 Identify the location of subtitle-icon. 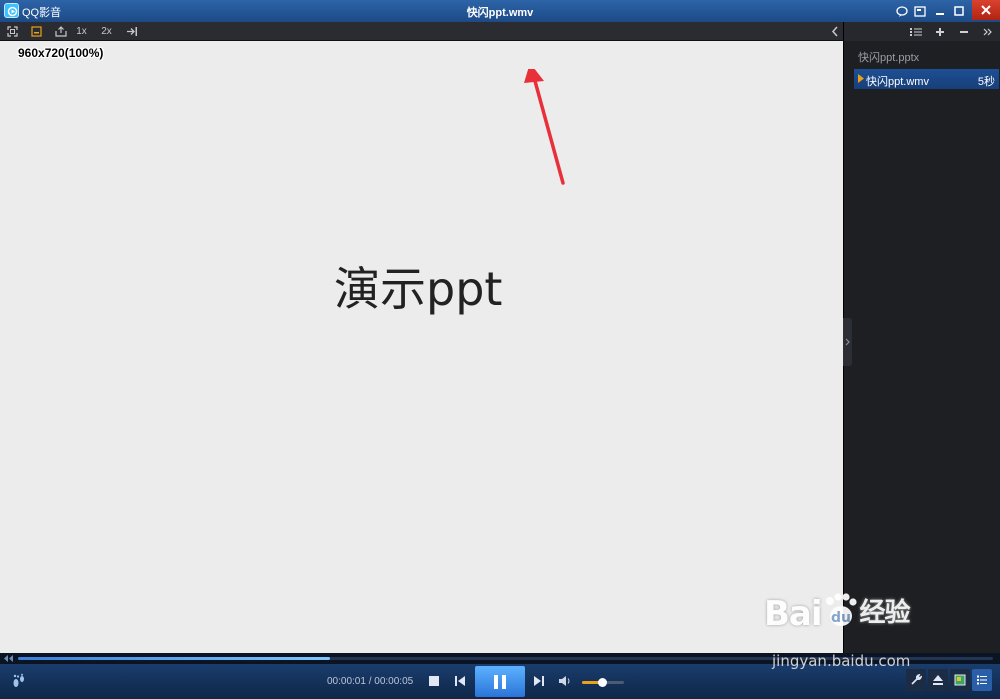
(36, 31).